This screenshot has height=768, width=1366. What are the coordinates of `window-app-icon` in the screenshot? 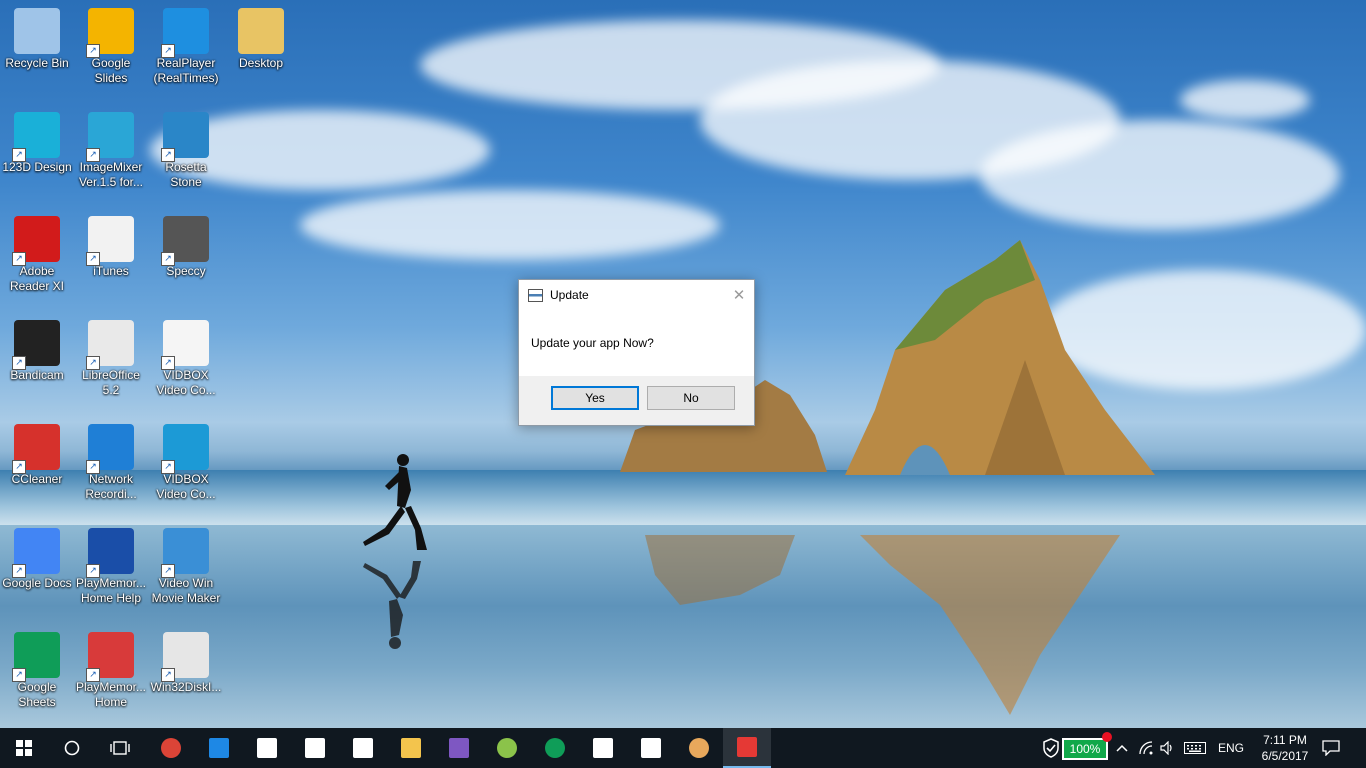 It's located at (535, 295).